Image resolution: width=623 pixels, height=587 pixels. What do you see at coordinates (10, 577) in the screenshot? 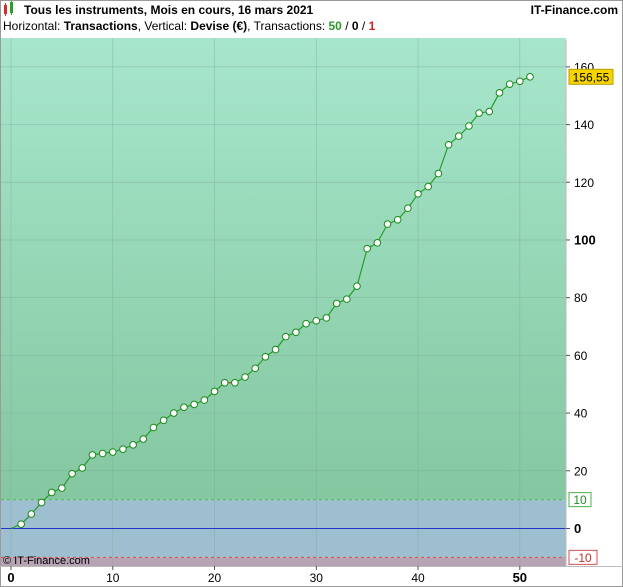
I see `x-tick-label: 0` at bounding box center [10, 577].